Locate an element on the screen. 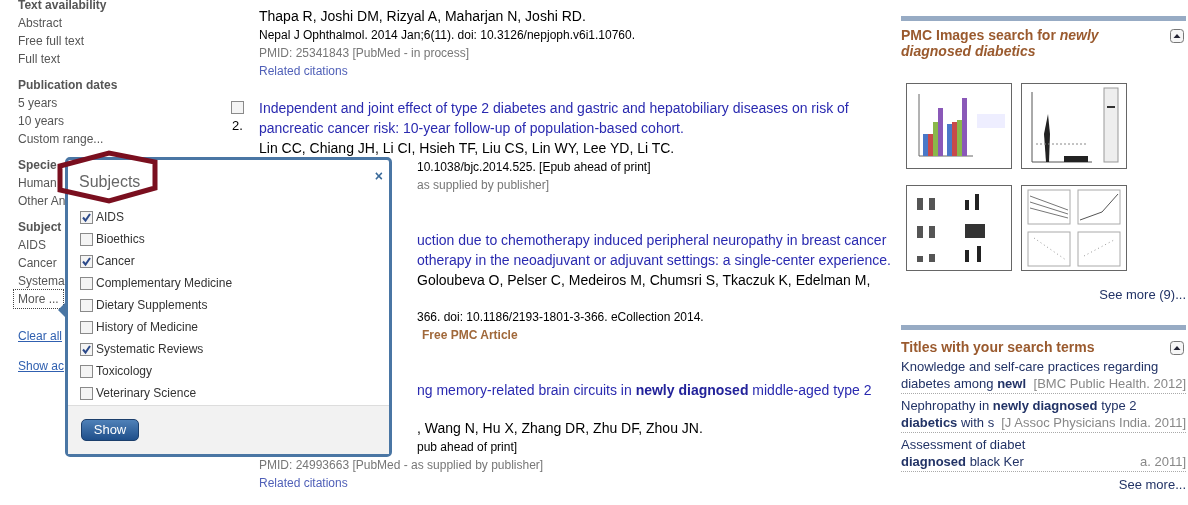 This screenshot has height=505, width=1188. title-link: diabetics with s is located at coordinates (948, 422).